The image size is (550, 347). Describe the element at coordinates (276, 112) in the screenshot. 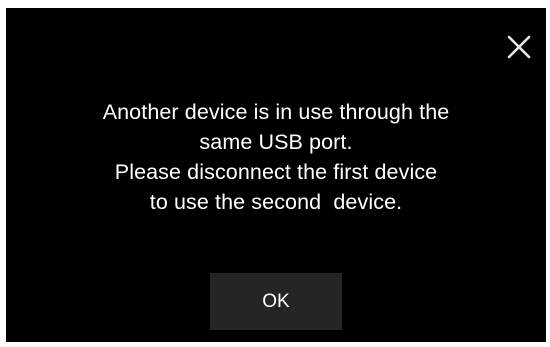

I see `message-line: Another device is in use through the` at that location.